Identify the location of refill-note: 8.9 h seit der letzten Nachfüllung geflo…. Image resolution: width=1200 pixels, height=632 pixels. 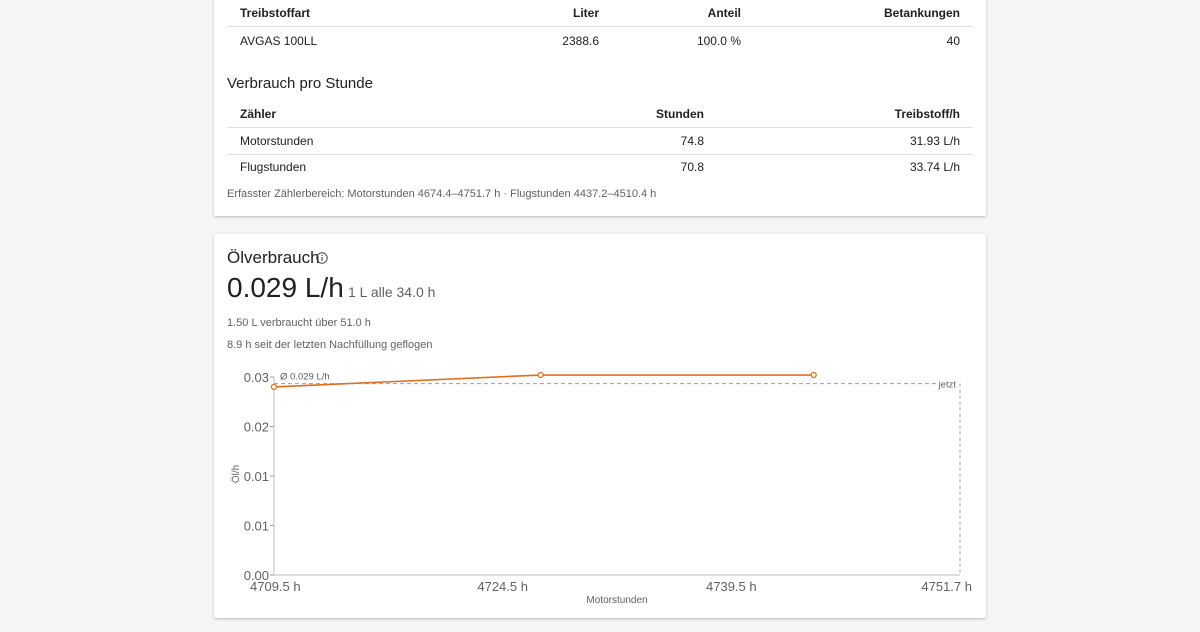
(330, 345).